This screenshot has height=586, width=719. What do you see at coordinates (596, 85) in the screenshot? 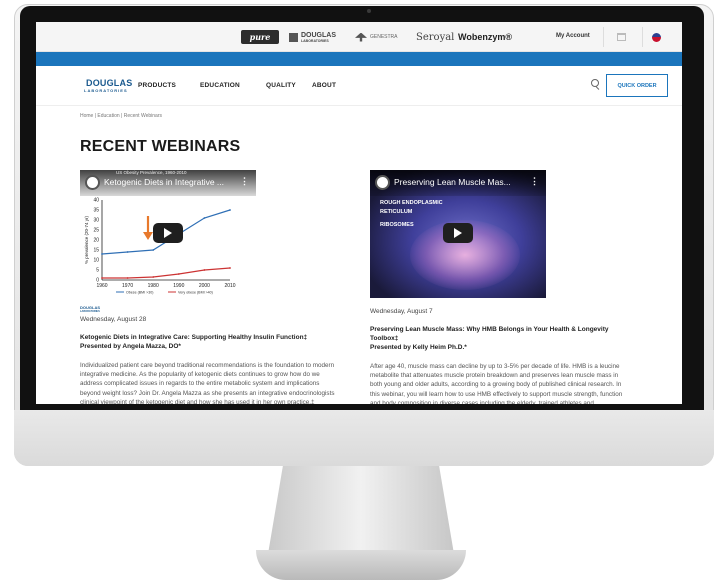
I see `search-icon` at bounding box center [596, 85].